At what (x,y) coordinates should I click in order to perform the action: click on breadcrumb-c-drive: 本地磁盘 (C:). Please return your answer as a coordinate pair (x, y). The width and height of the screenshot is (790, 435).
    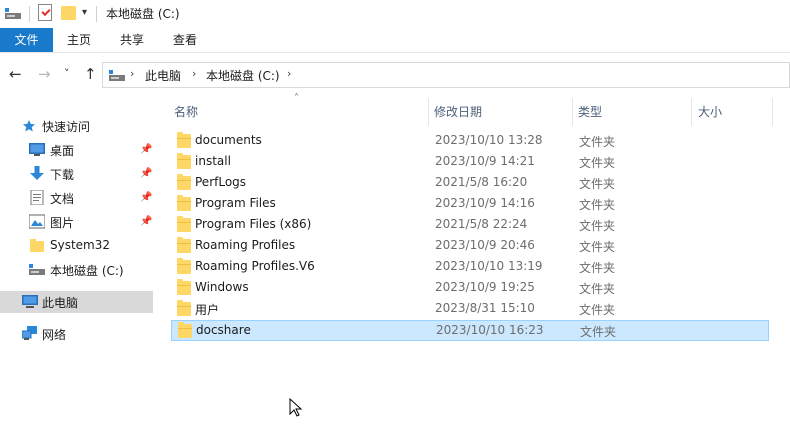
    Looking at the image, I should click on (243, 75).